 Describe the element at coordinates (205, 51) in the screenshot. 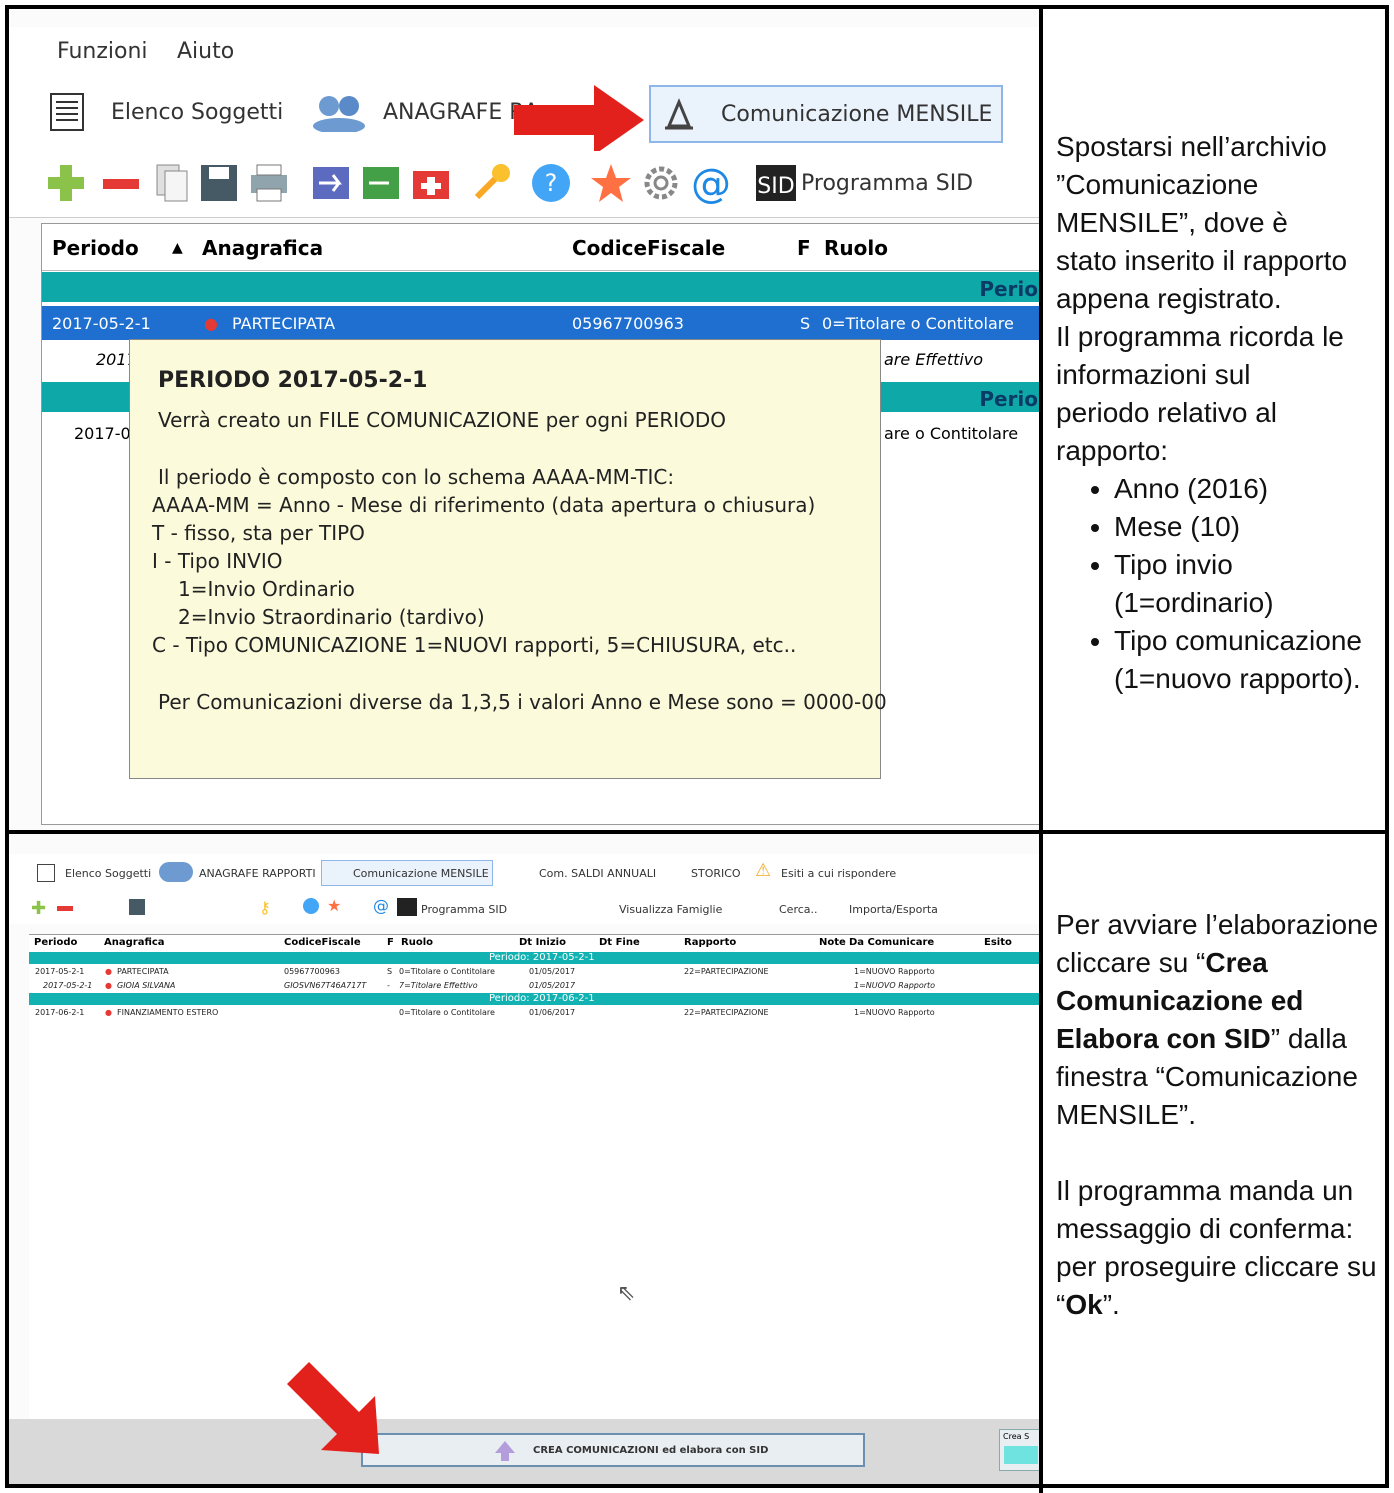

I see `menu-aiuto: Aiuto` at that location.